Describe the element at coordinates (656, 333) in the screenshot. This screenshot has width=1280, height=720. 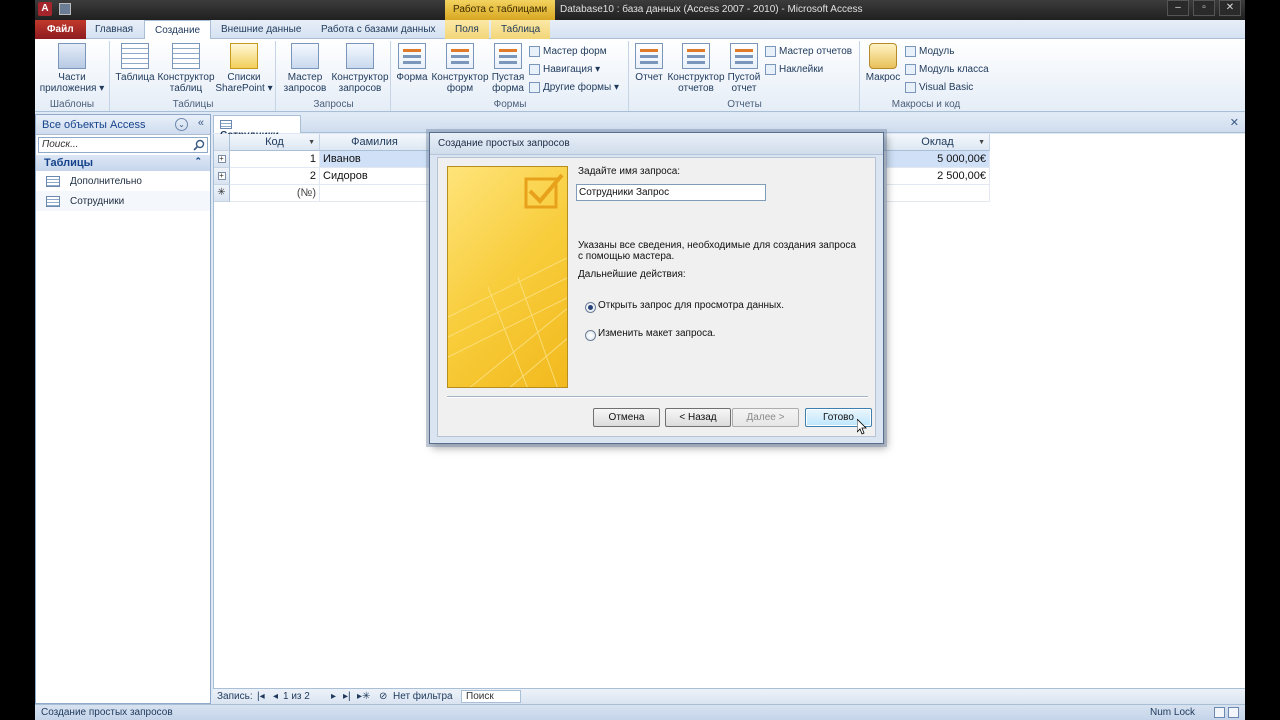
I see `modify-query-label: Изменить макет запроса.` at that location.